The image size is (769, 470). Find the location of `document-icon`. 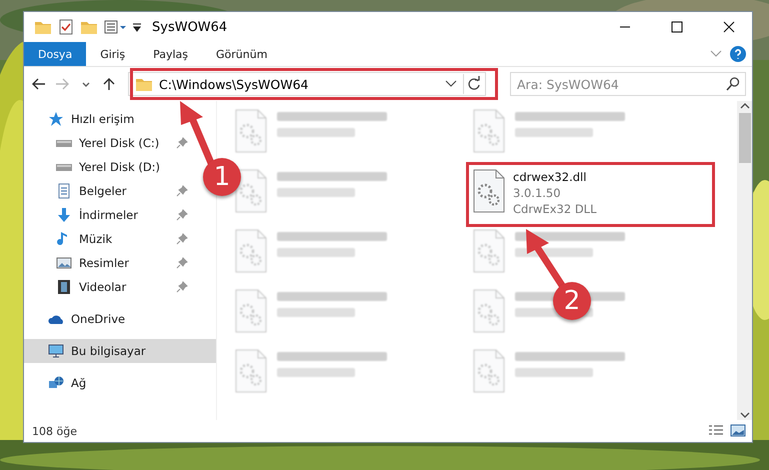

document-icon is located at coordinates (64, 191).